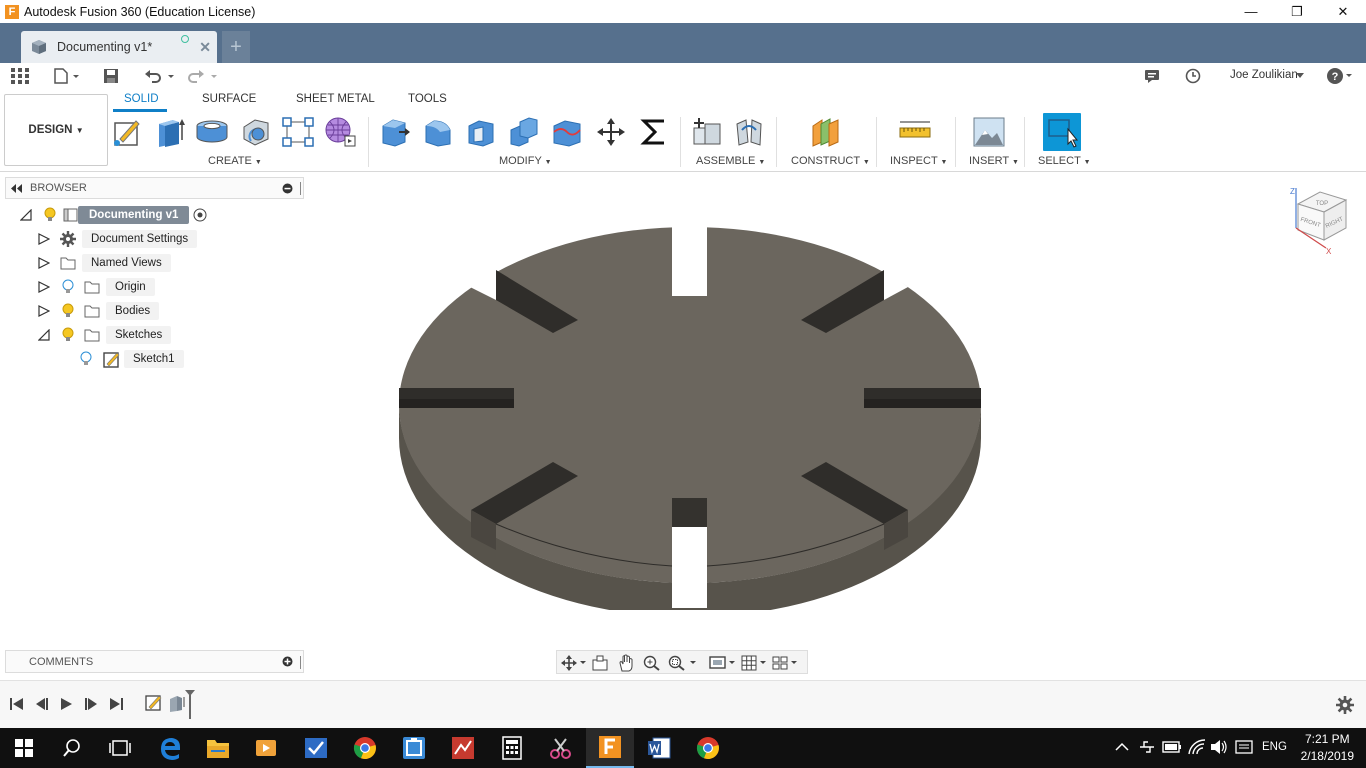 The width and height of the screenshot is (1366, 768). I want to click on add-comment-icon, so click(287, 661).